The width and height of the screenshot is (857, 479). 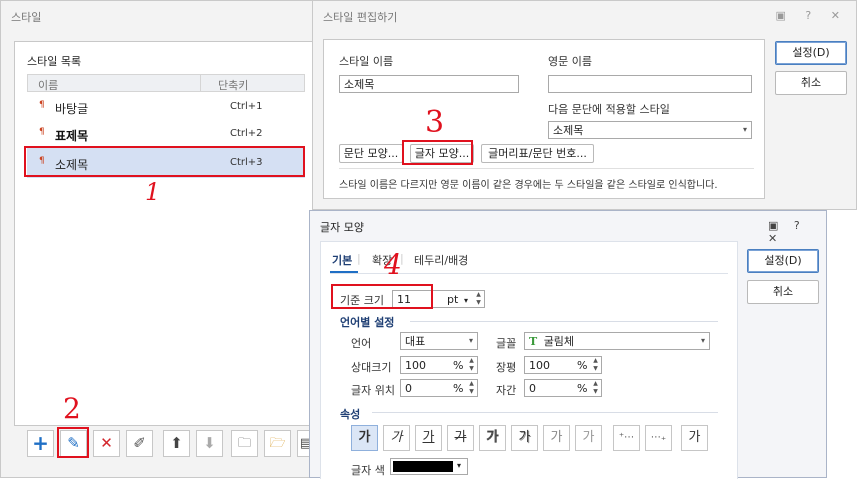 What do you see at coordinates (162, 134) in the screenshot?
I see `style-list-row: ¶ 표제목 Ctrl+2` at bounding box center [162, 134].